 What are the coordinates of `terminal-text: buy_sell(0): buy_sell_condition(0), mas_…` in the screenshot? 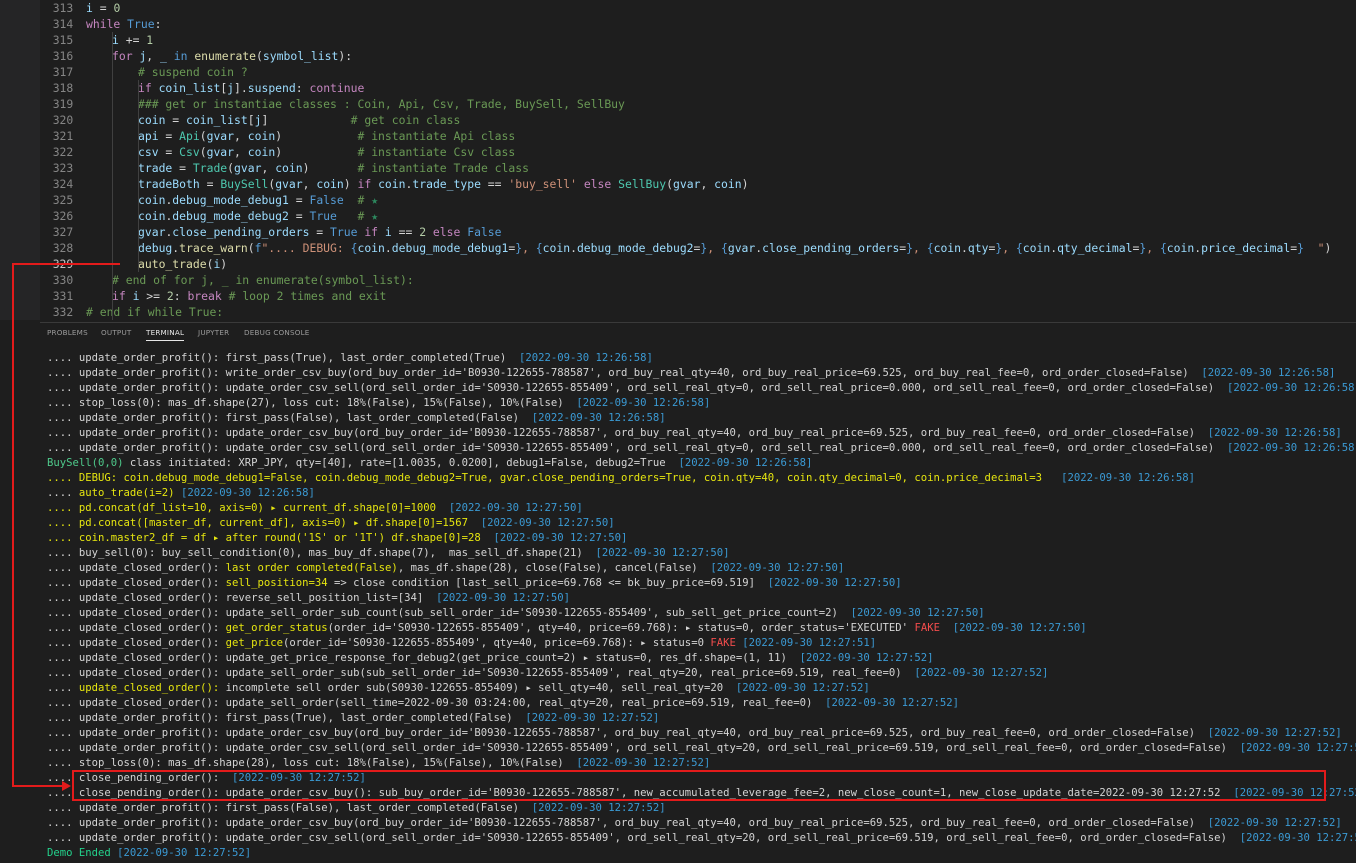 It's located at (337, 553).